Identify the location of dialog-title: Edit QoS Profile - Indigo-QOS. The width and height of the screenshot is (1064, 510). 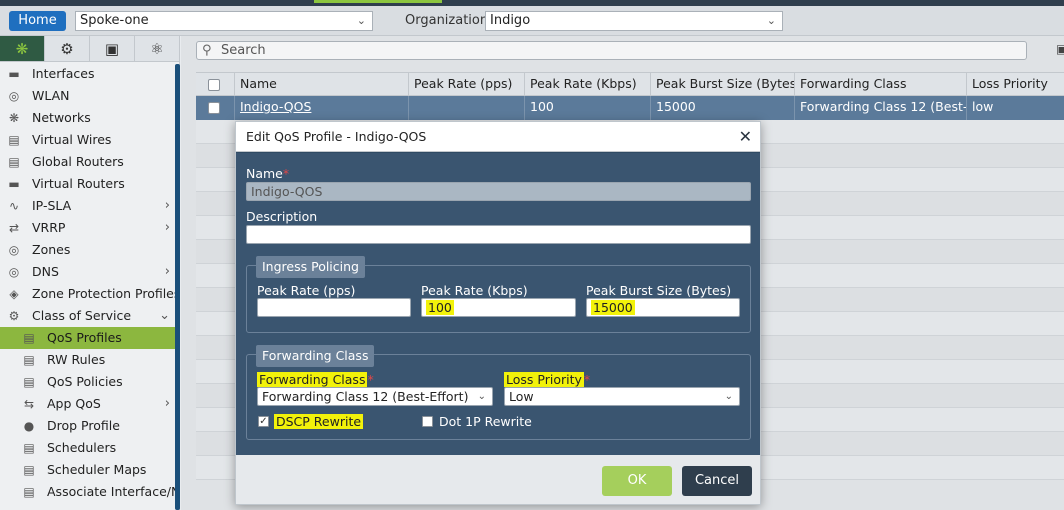
(336, 136).